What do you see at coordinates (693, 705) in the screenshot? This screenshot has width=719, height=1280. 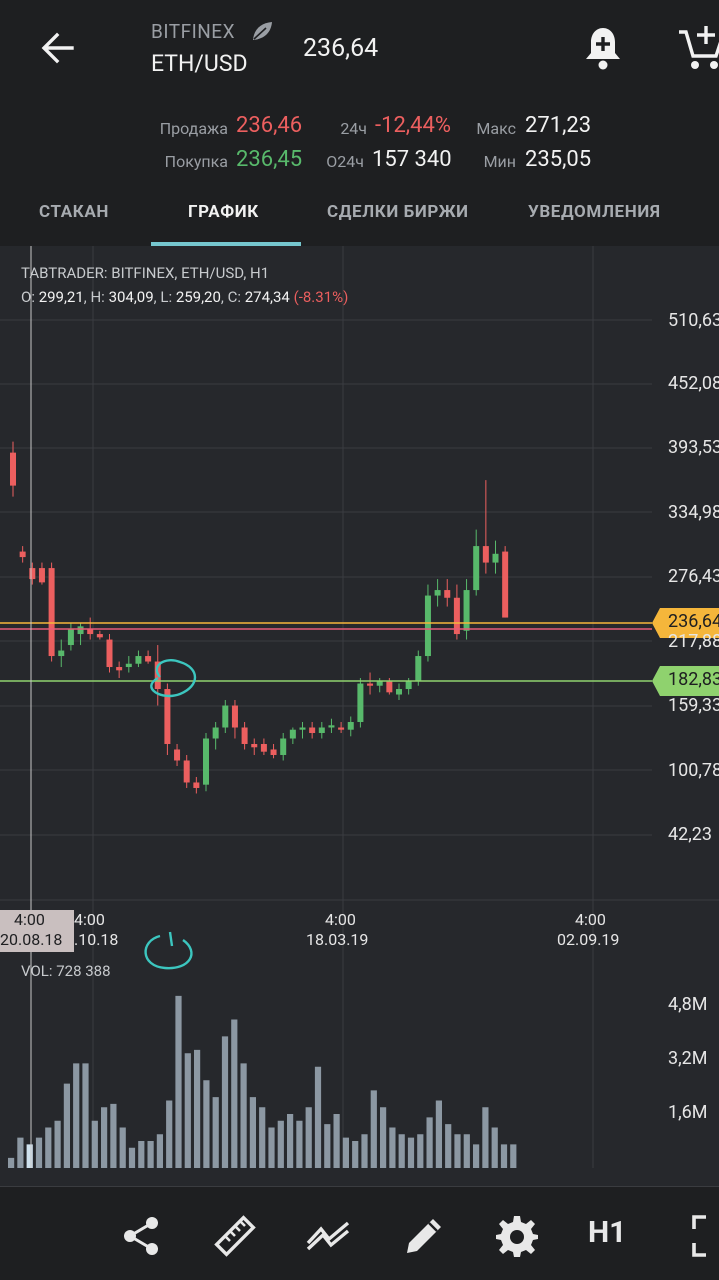 I see `price-label: 159,33` at bounding box center [693, 705].